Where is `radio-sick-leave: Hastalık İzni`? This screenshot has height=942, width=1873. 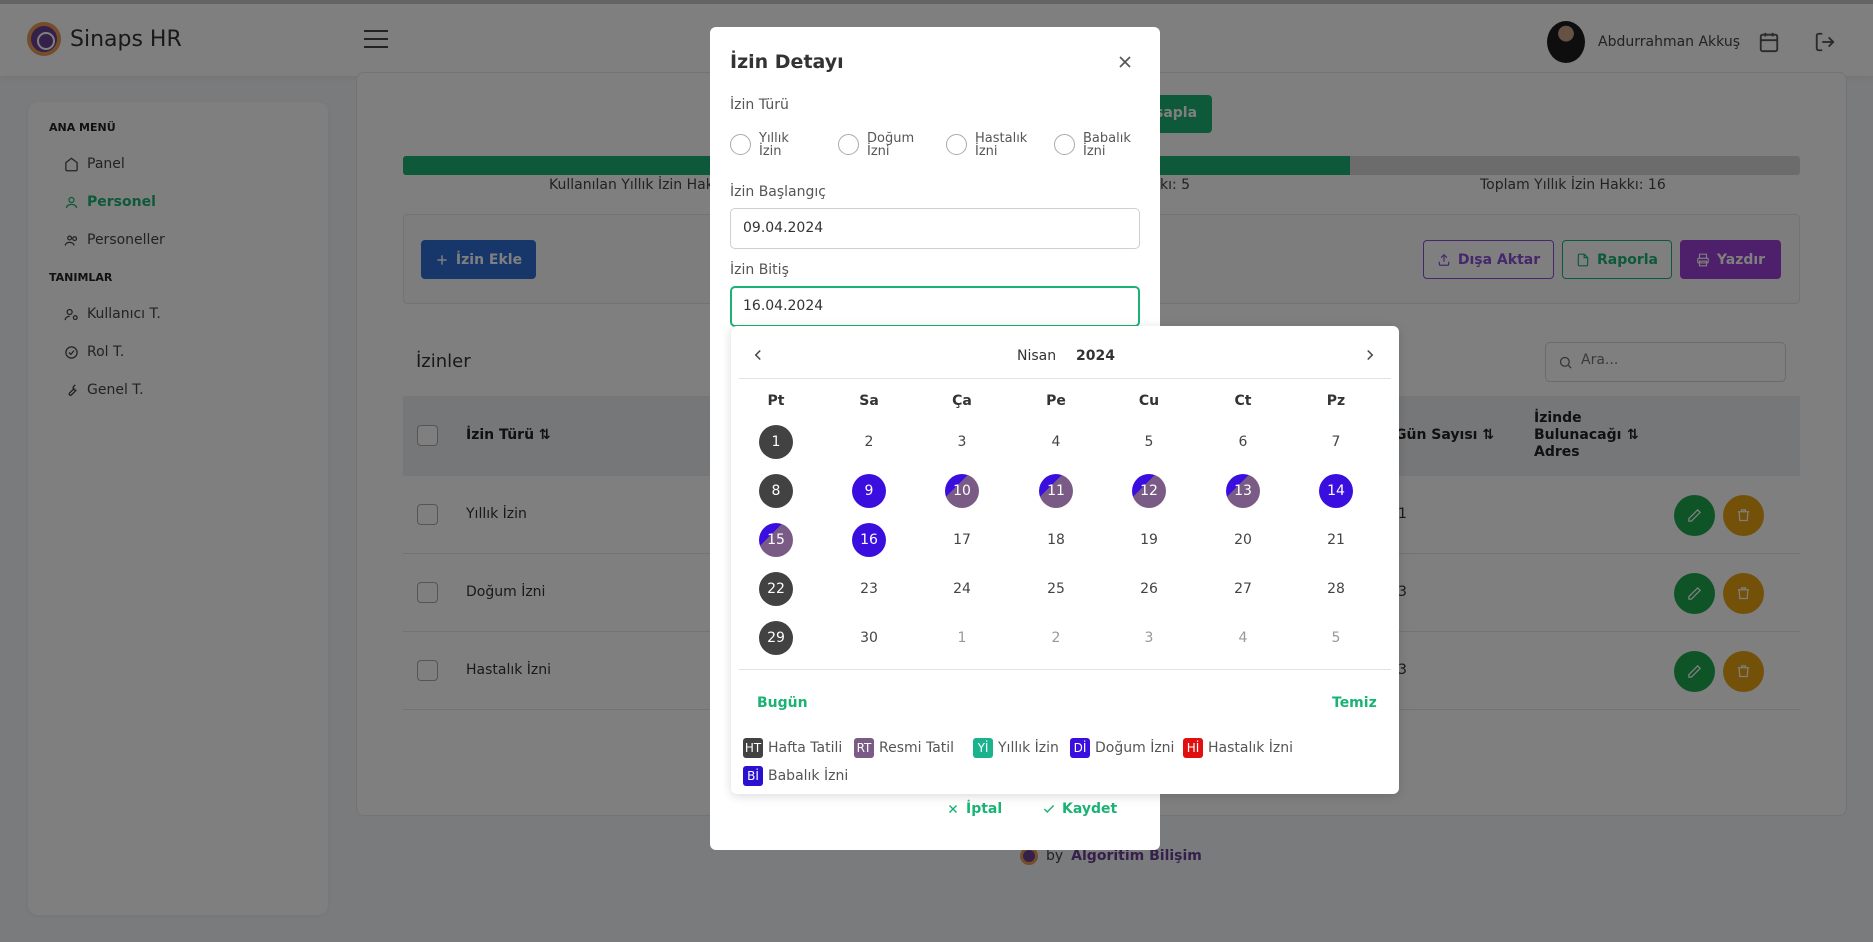
radio-sick-leave: Hastalık İzni is located at coordinates (987, 144).